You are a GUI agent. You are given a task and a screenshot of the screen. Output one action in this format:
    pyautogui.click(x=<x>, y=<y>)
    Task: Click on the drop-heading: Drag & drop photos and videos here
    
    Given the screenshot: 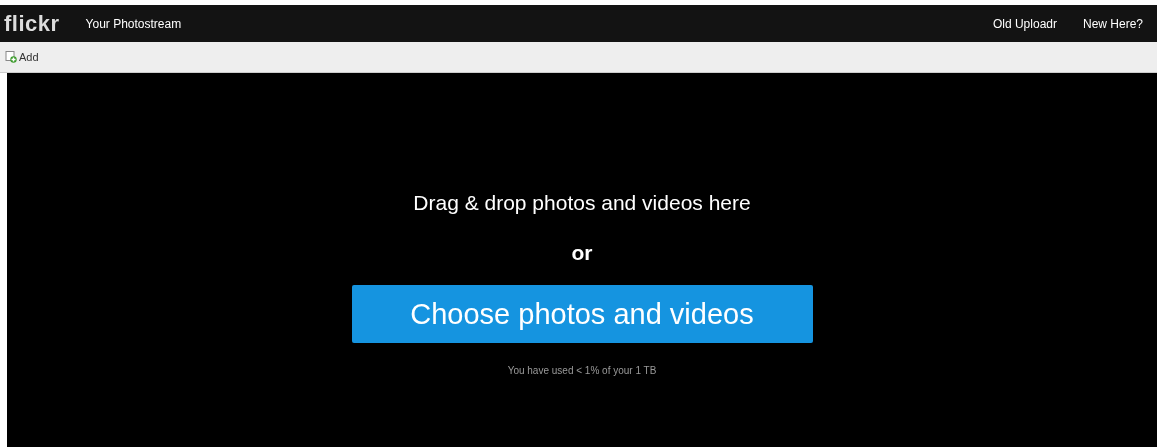 What is the action you would take?
    pyautogui.click(x=582, y=203)
    